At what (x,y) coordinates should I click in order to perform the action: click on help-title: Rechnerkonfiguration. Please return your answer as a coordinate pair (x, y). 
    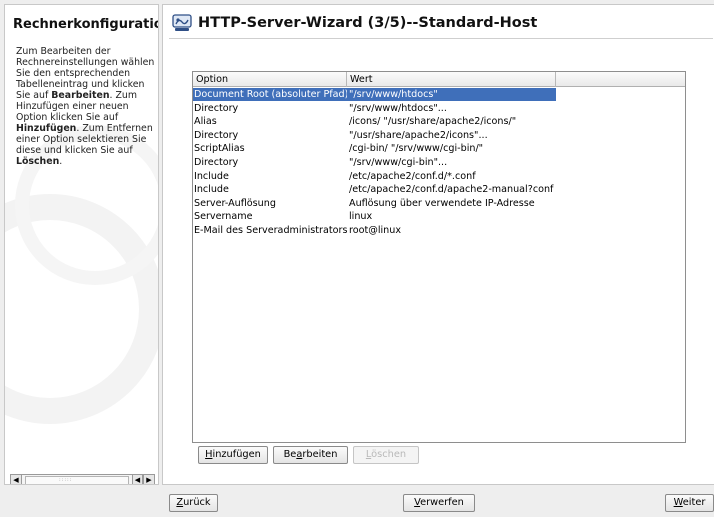
    Looking at the image, I should click on (86, 24).